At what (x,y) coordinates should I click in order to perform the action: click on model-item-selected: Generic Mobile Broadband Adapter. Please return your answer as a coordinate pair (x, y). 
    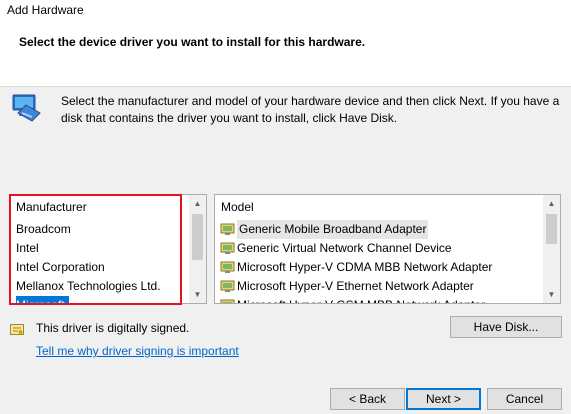
    Looking at the image, I should click on (324, 229).